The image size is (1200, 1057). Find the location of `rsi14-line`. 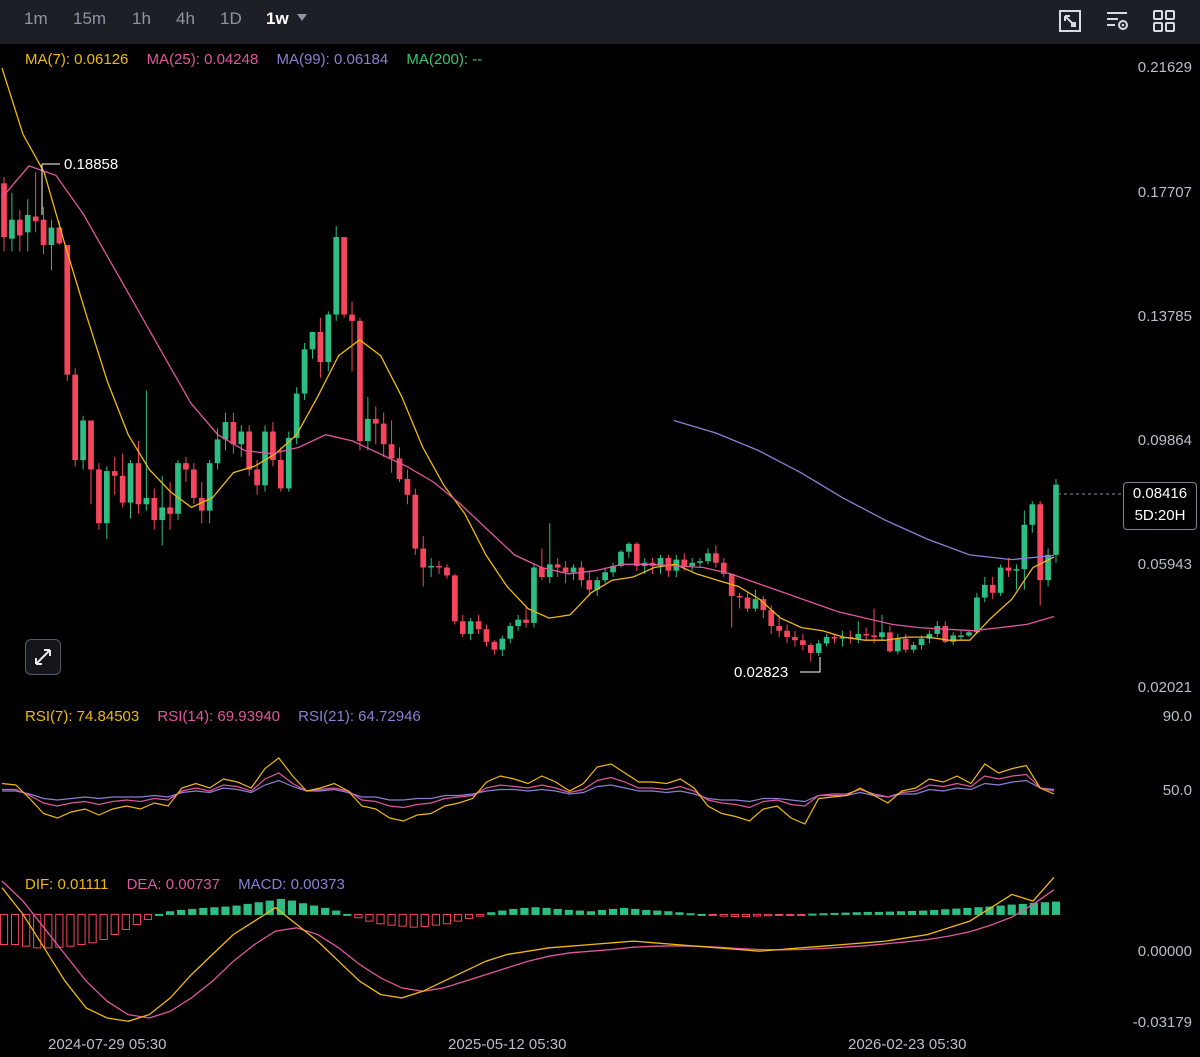

rsi14-line is located at coordinates (528, 790).